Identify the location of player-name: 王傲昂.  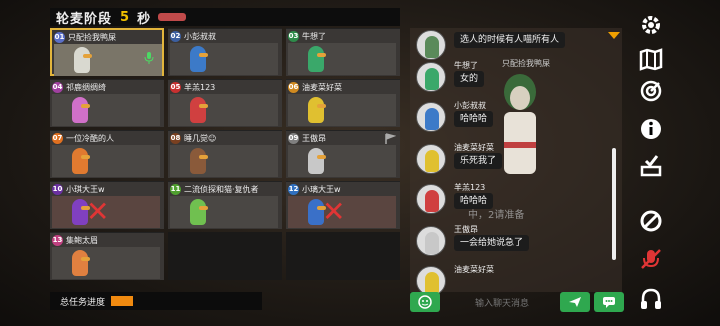
(314, 138).